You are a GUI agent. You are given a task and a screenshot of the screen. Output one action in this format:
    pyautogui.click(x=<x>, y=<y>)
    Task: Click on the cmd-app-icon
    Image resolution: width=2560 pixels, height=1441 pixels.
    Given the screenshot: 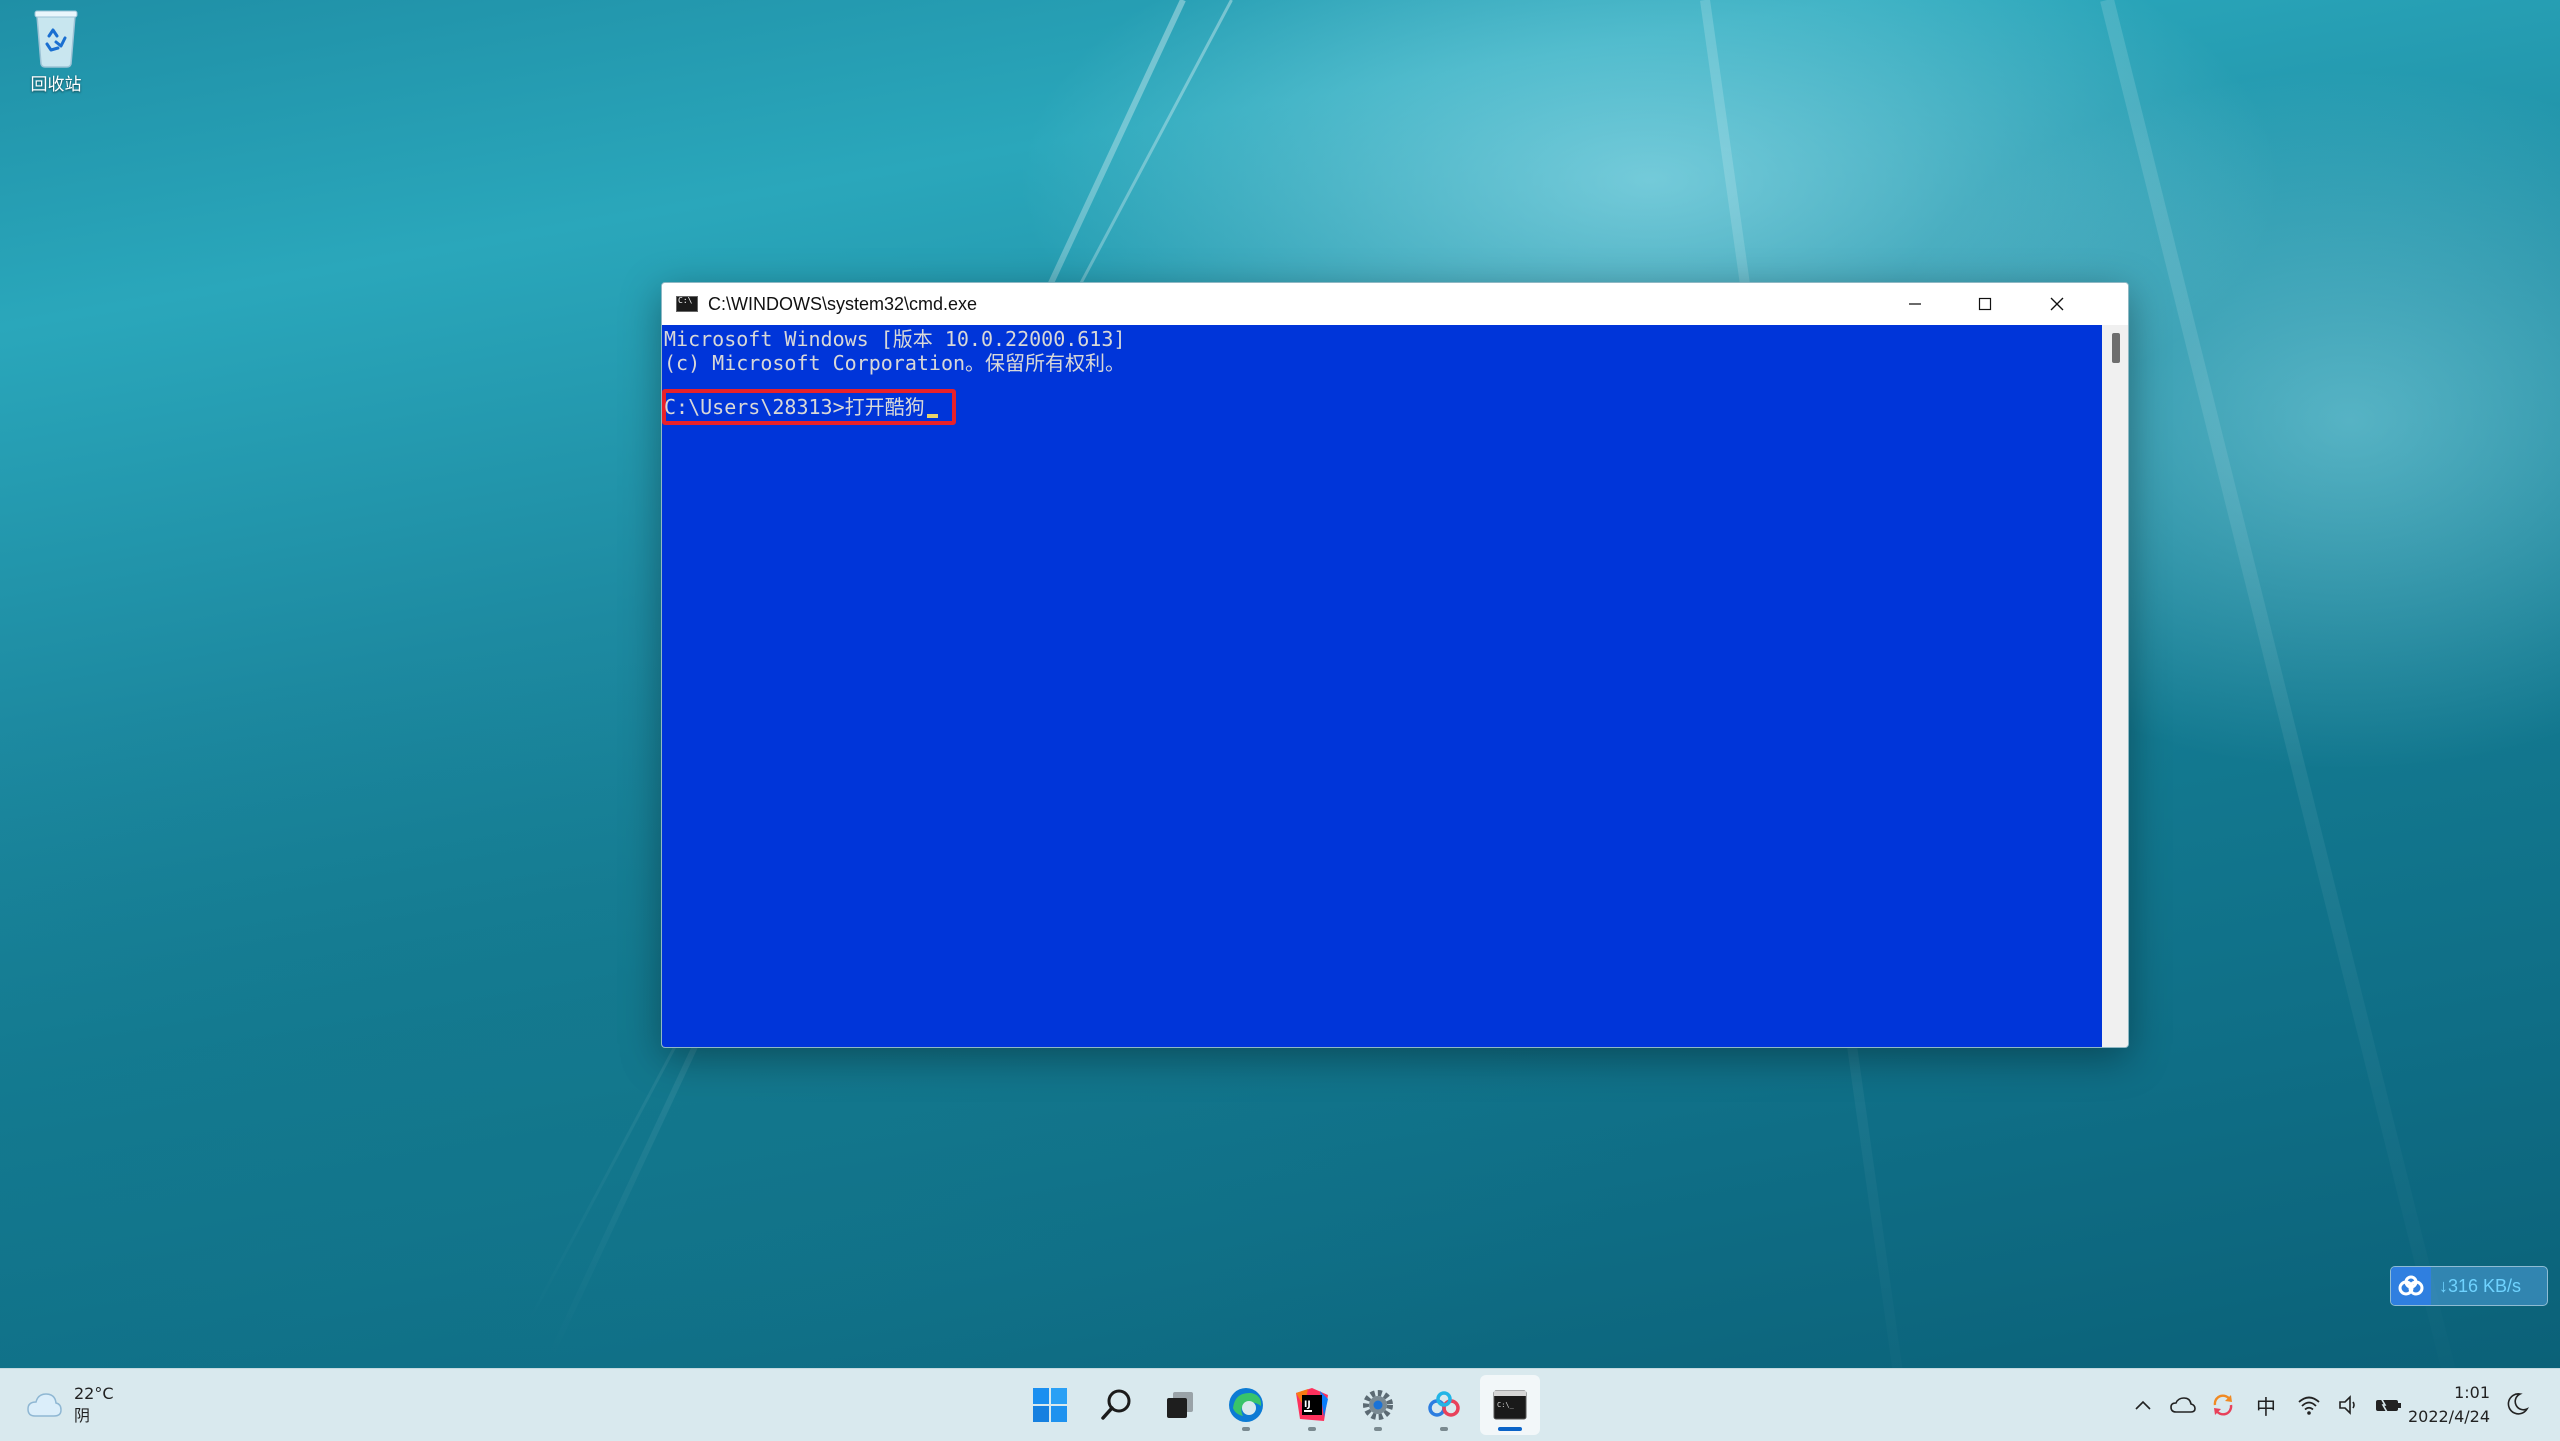 What is the action you would take?
    pyautogui.click(x=687, y=304)
    